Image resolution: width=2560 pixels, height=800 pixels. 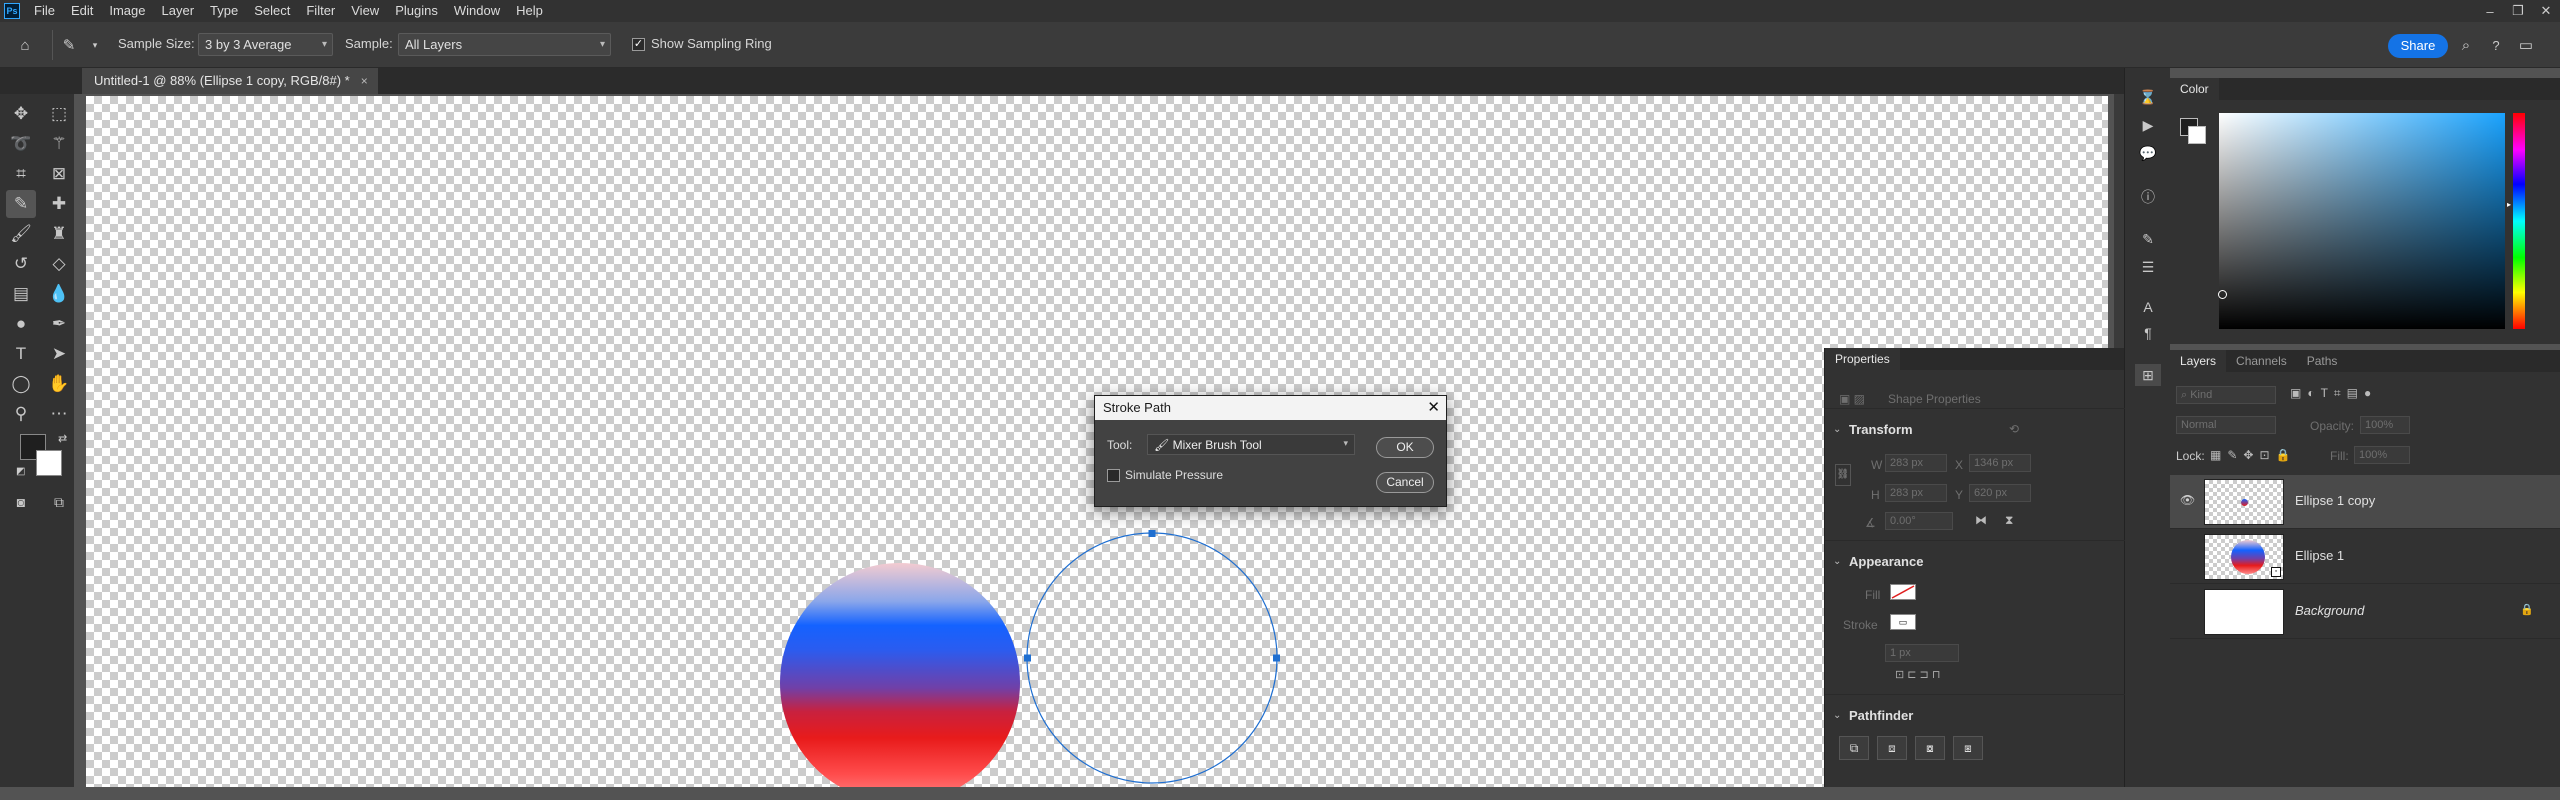 I want to click on menu-filter: Filter, so click(x=320, y=11).